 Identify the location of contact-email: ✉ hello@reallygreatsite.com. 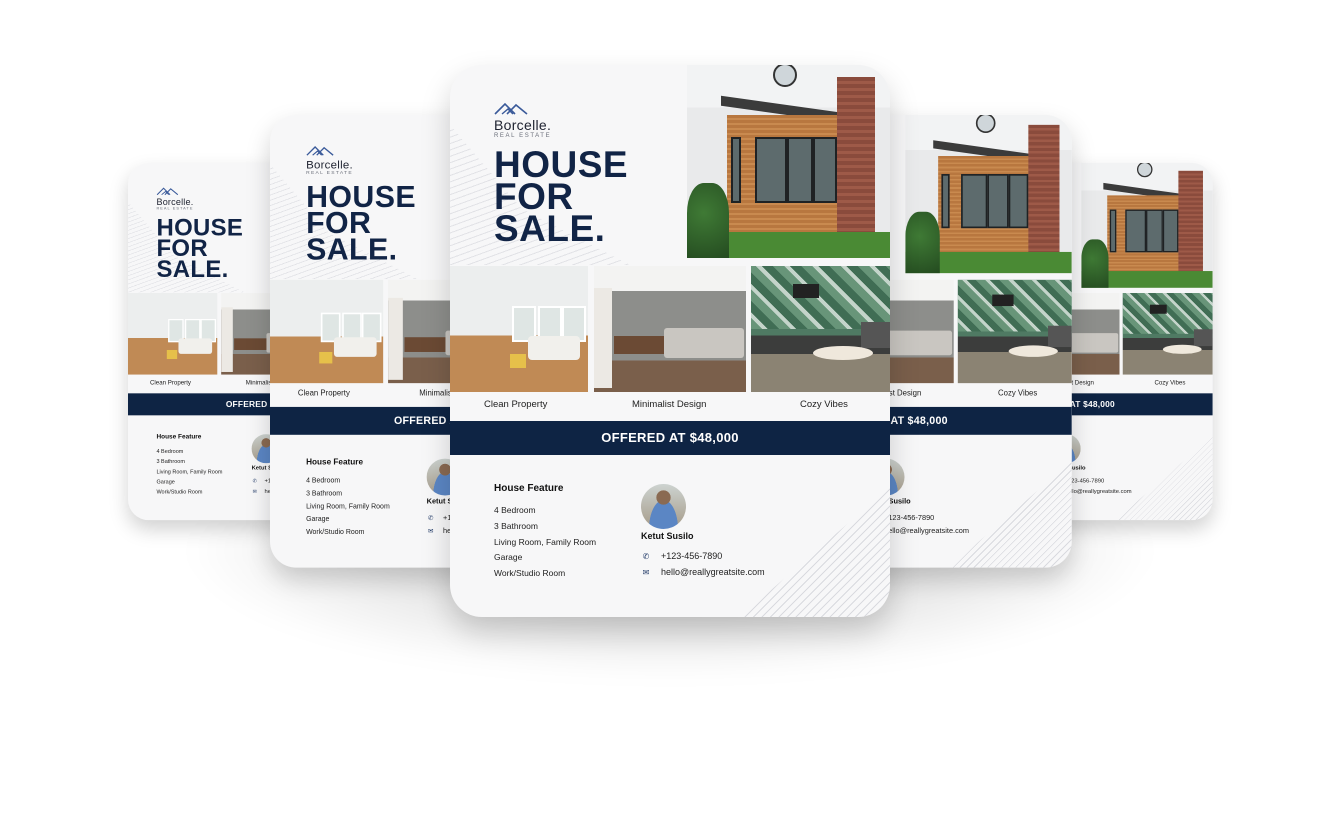
(703, 572).